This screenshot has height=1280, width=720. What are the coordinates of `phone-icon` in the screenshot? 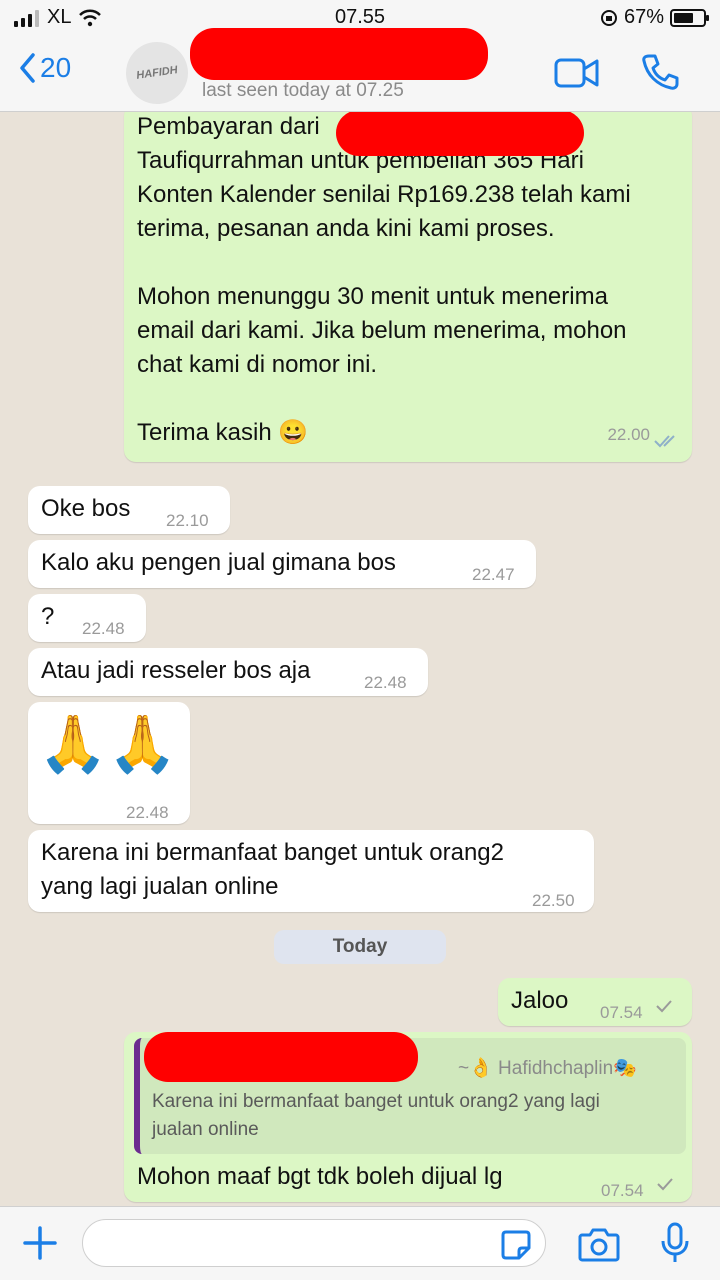 It's located at (660, 72).